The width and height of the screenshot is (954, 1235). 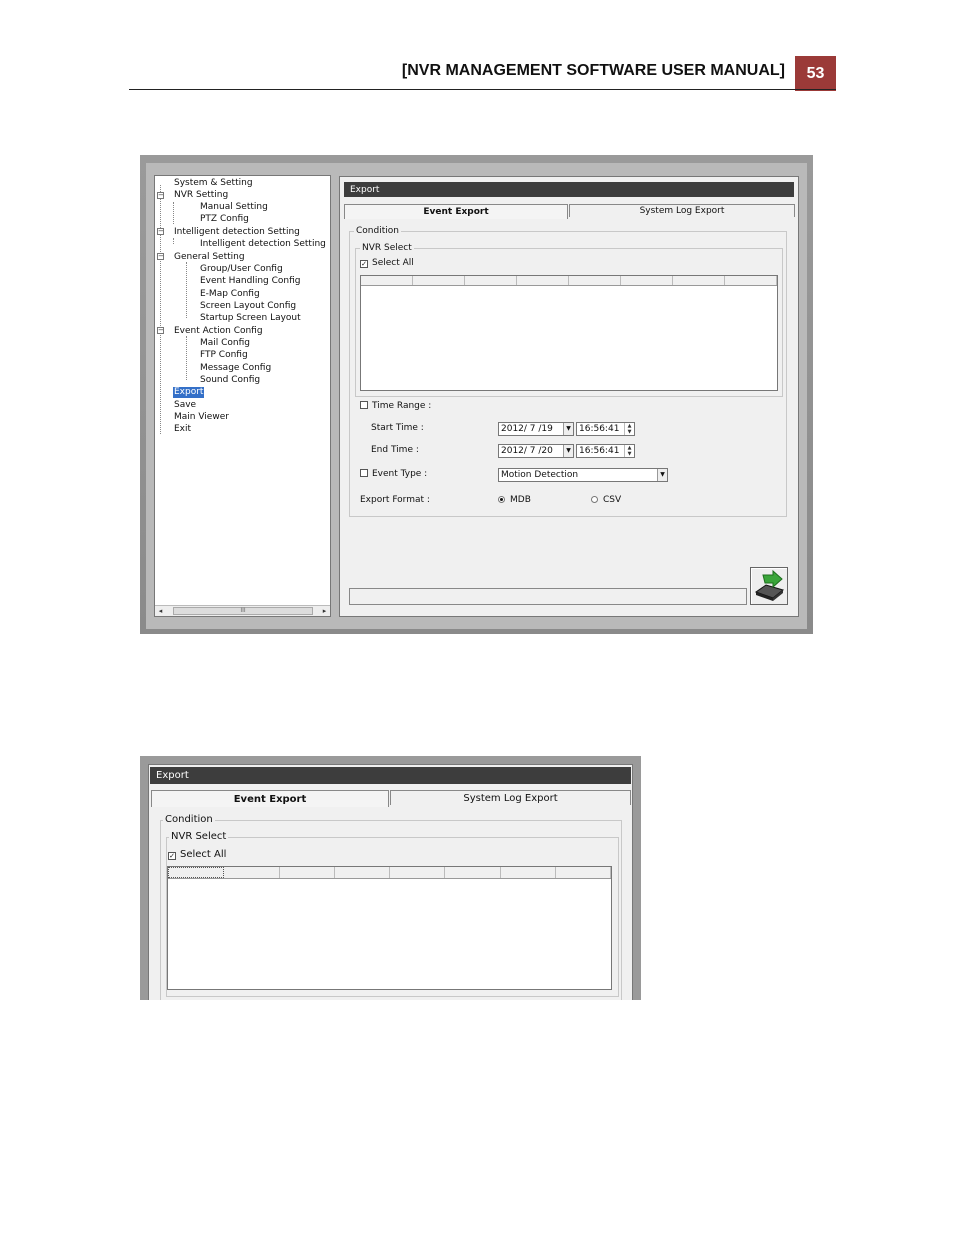 What do you see at coordinates (224, 355) in the screenshot?
I see `tree-item-ftp-config: FTP Config` at bounding box center [224, 355].